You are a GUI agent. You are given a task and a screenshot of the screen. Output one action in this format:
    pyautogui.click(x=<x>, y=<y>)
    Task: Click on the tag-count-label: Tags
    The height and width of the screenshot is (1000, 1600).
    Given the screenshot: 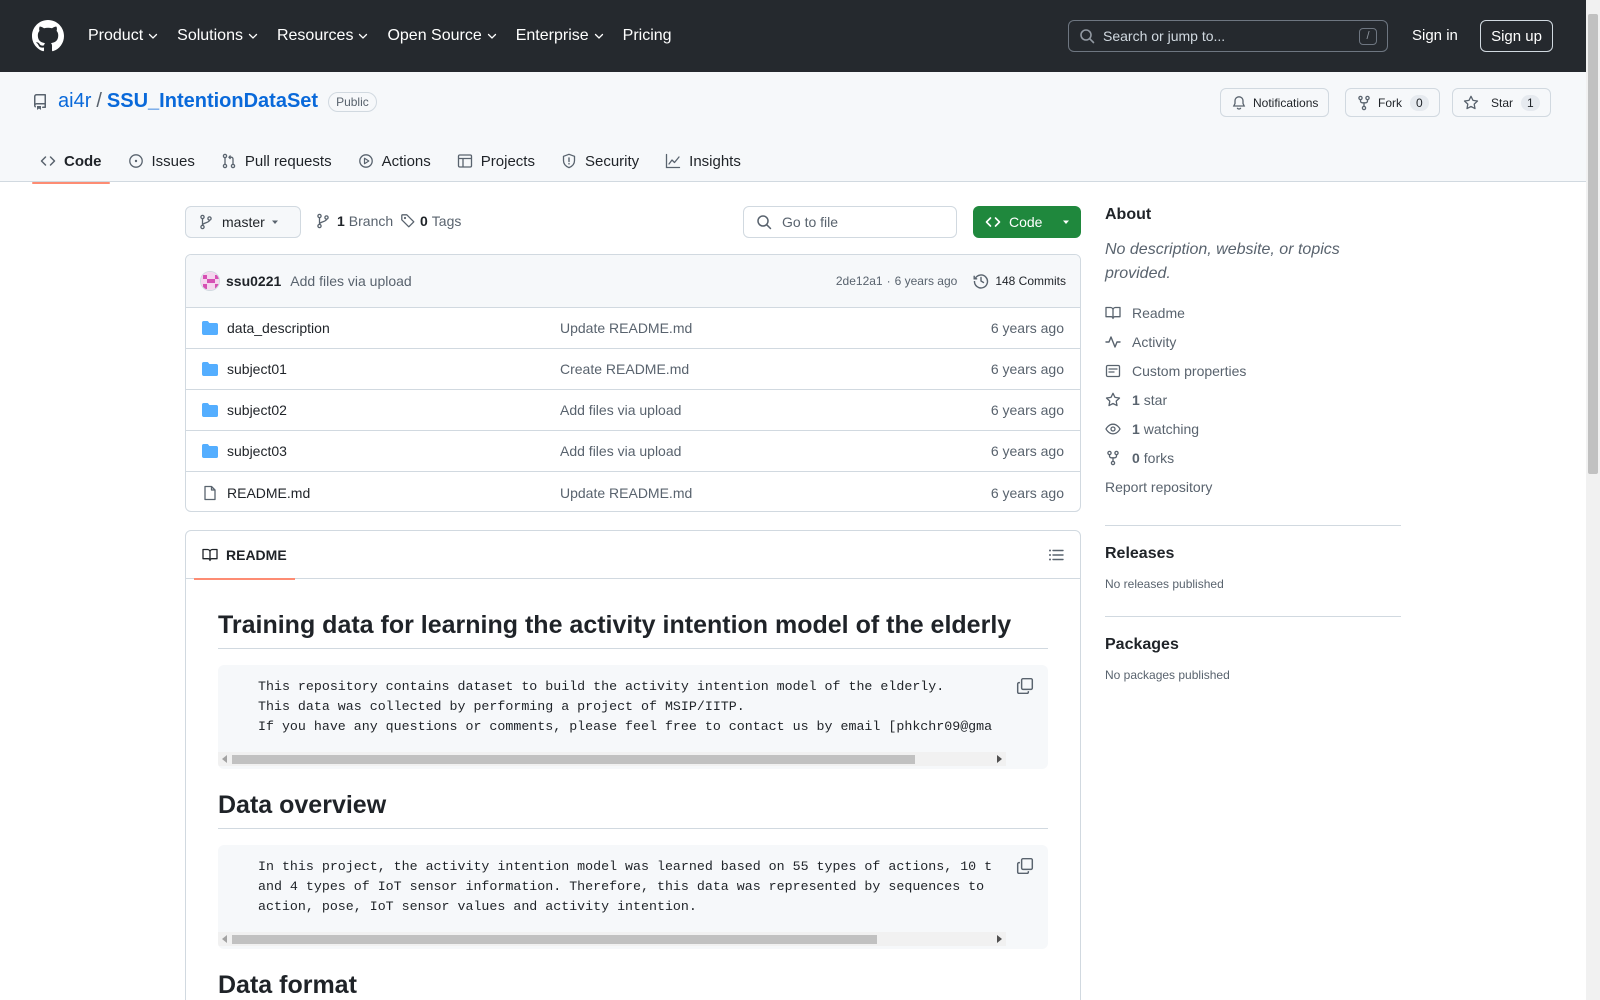 What is the action you would take?
    pyautogui.click(x=446, y=221)
    